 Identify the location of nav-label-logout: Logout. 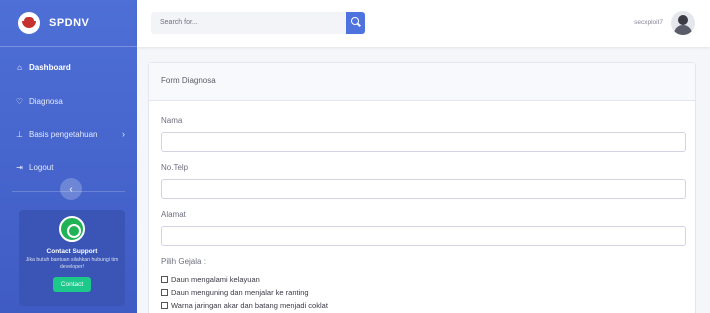
(41, 167).